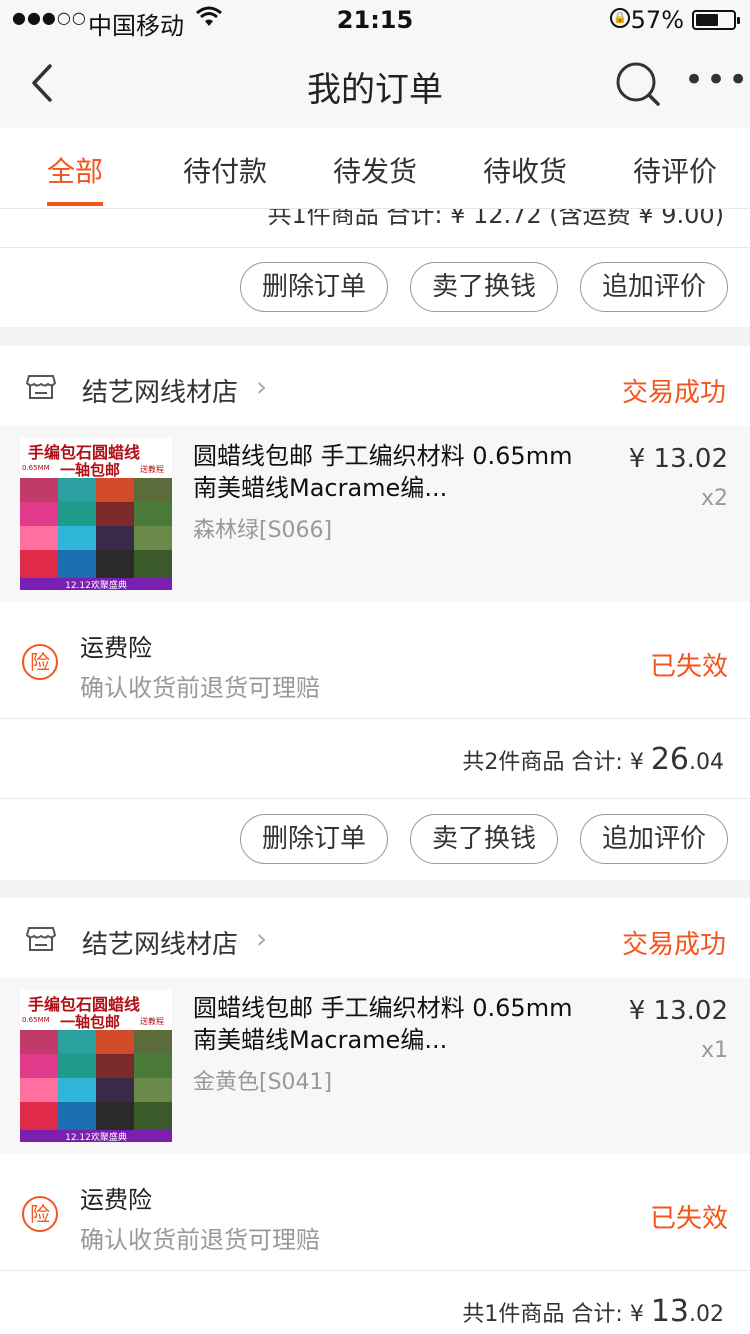 The width and height of the screenshot is (750, 1334). What do you see at coordinates (495, 219) in the screenshot?
I see `order-summary: 共1件商品 合计: ¥ 12.72 (含运费 ¥ 9.00)` at bounding box center [495, 219].